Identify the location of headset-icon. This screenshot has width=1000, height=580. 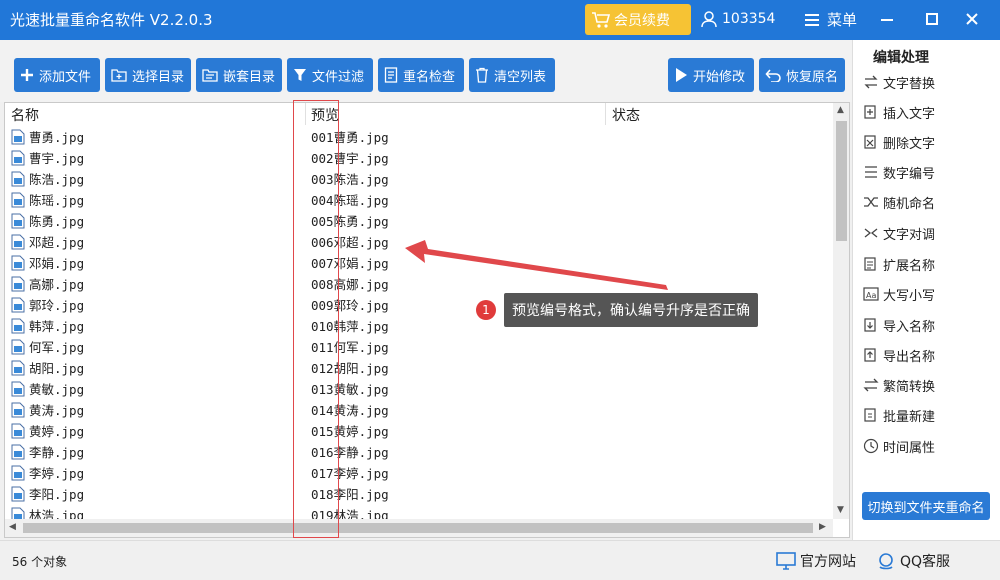
(886, 561).